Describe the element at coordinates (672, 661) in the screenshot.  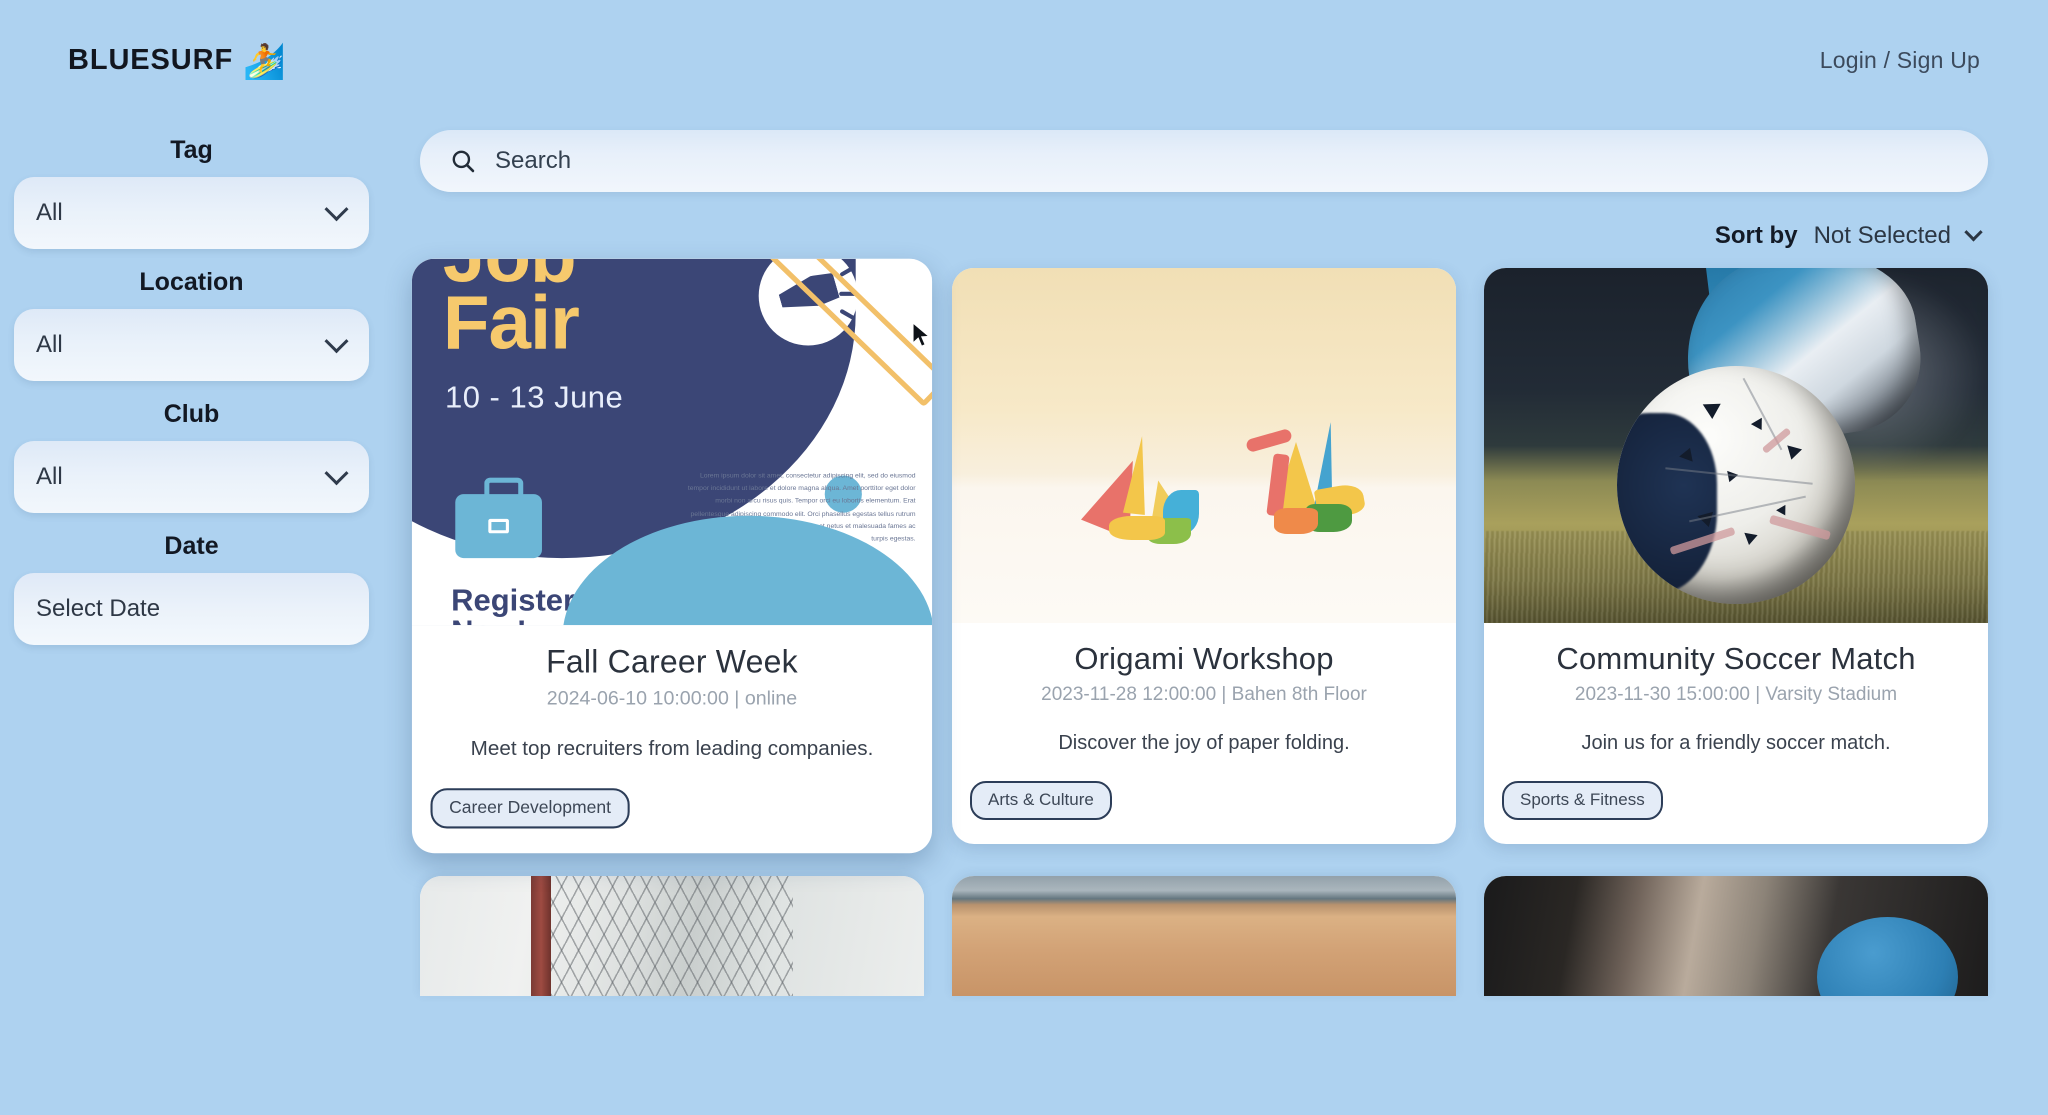
I see `event-title: Fall Career Week` at that location.